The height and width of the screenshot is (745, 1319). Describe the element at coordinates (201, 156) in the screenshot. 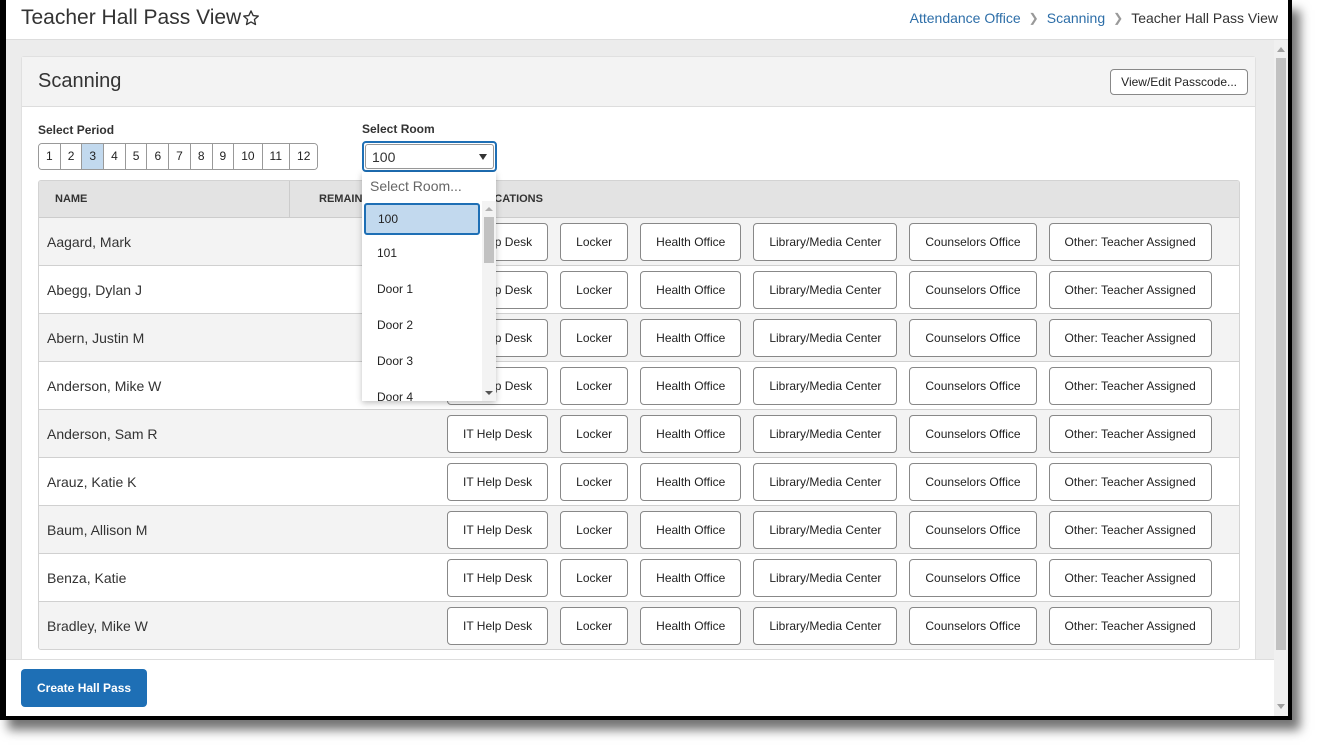

I see `period-option-8: 8` at that location.